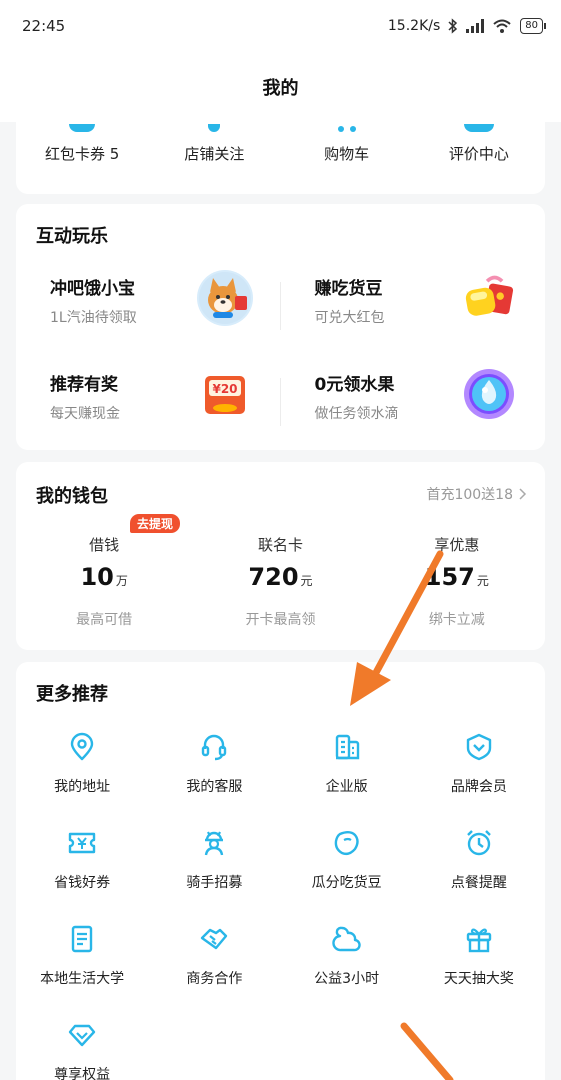 The width and height of the screenshot is (561, 1080). I want to click on more-item-label: 骑手招募, so click(214, 883).